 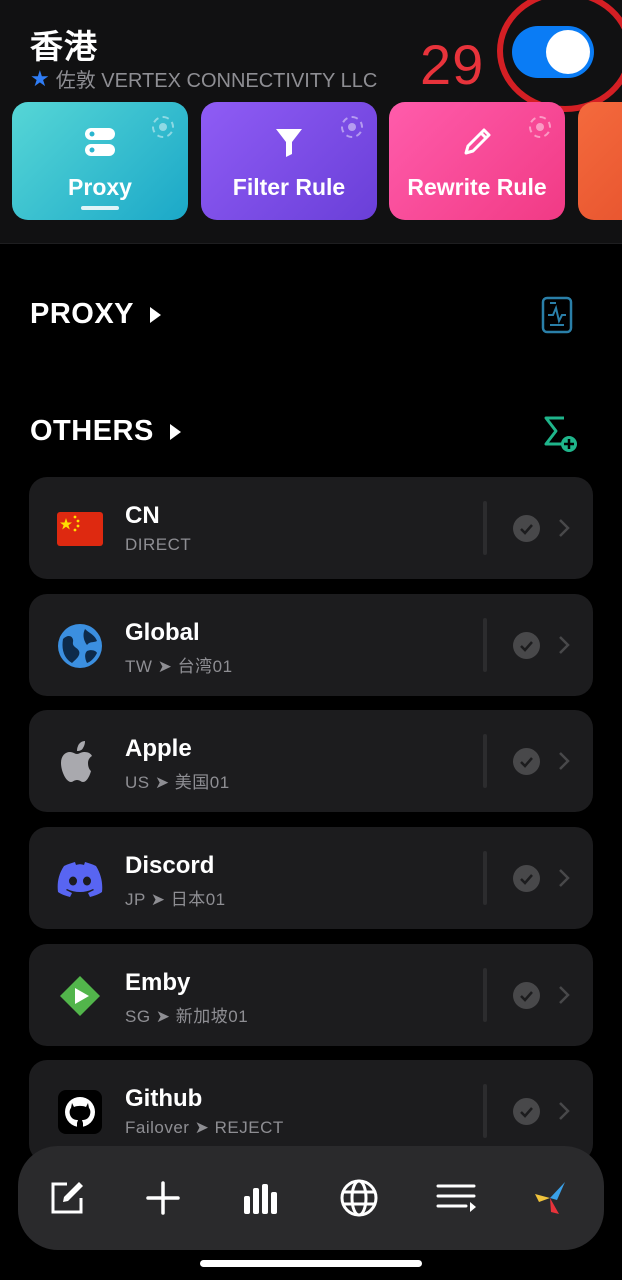 I want to click on apple-logo-icon, so click(x=80, y=762).